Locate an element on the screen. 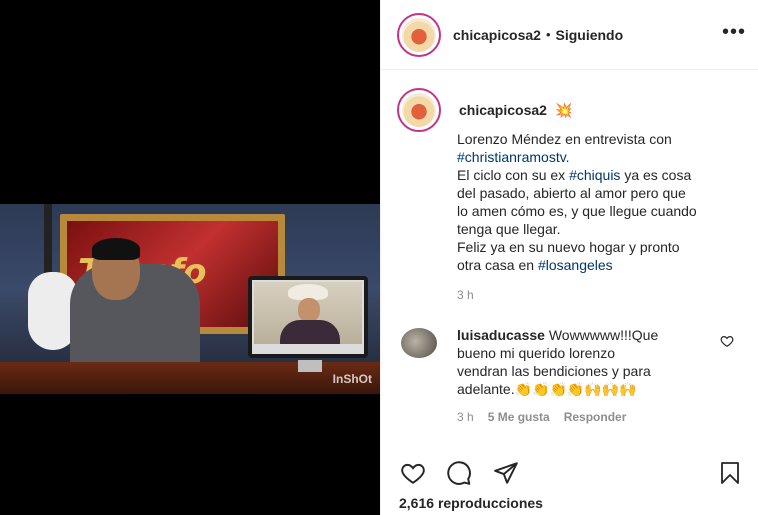  hashtag-link: #christianramostv is located at coordinates (511, 157).